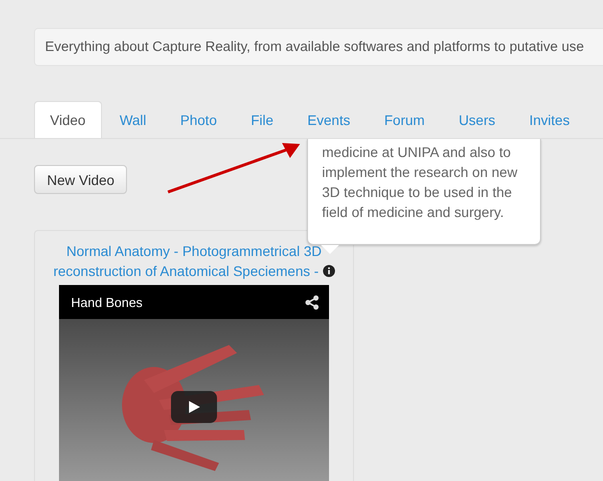  Describe the element at coordinates (420, 172) in the screenshot. I see `tooltip-text: implement the research on new` at that location.